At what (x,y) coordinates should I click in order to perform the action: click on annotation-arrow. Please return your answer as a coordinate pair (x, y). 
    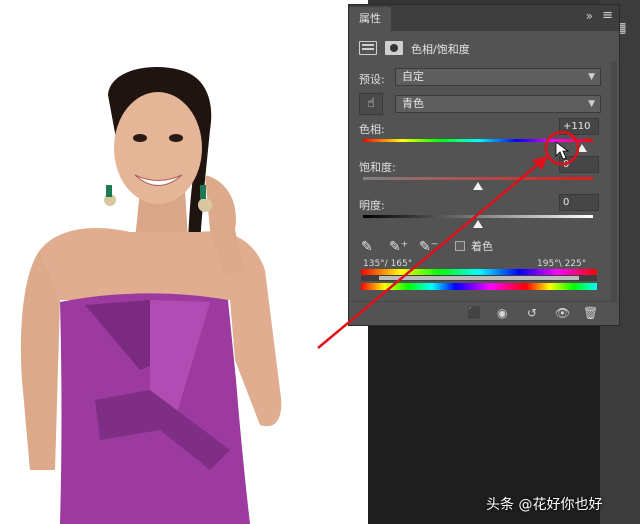
    Looking at the image, I should click on (433, 252).